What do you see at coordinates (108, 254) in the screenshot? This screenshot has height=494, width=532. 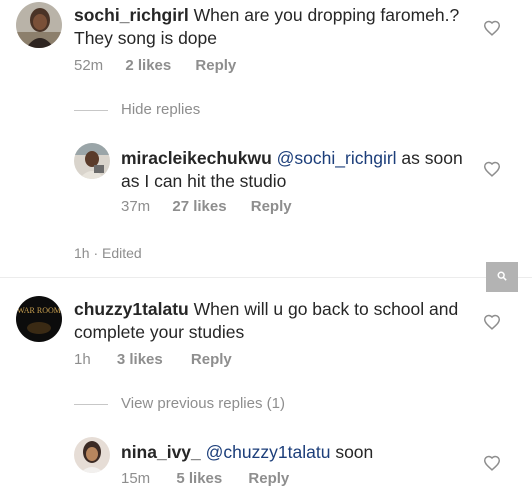 I see `edited-label: 1h · Edited` at bounding box center [108, 254].